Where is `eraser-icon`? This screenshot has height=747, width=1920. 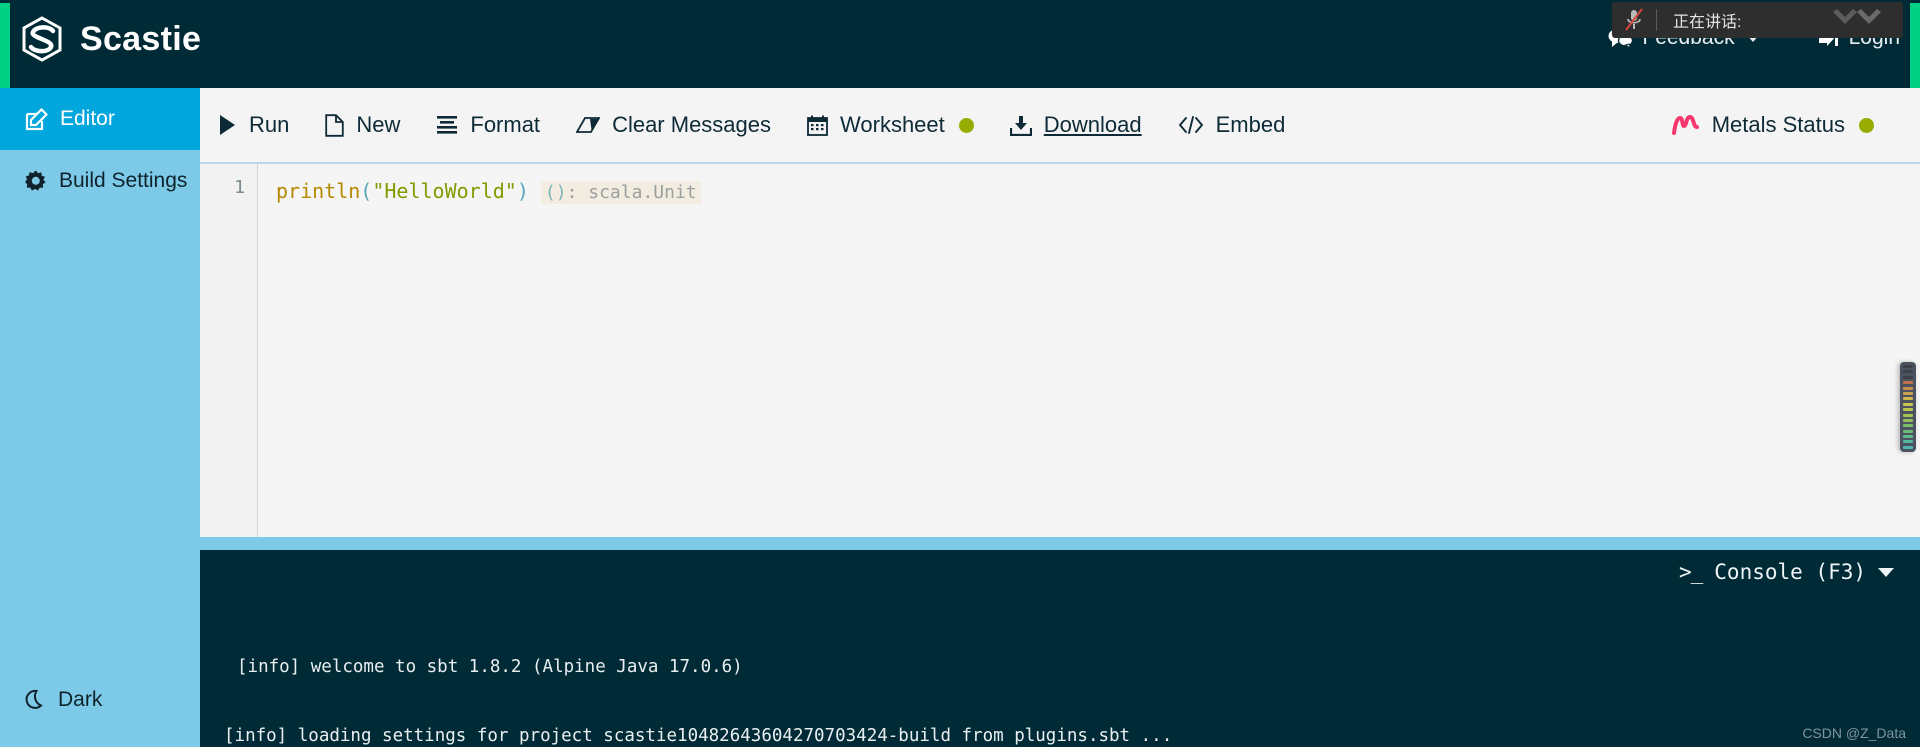
eraser-icon is located at coordinates (588, 125).